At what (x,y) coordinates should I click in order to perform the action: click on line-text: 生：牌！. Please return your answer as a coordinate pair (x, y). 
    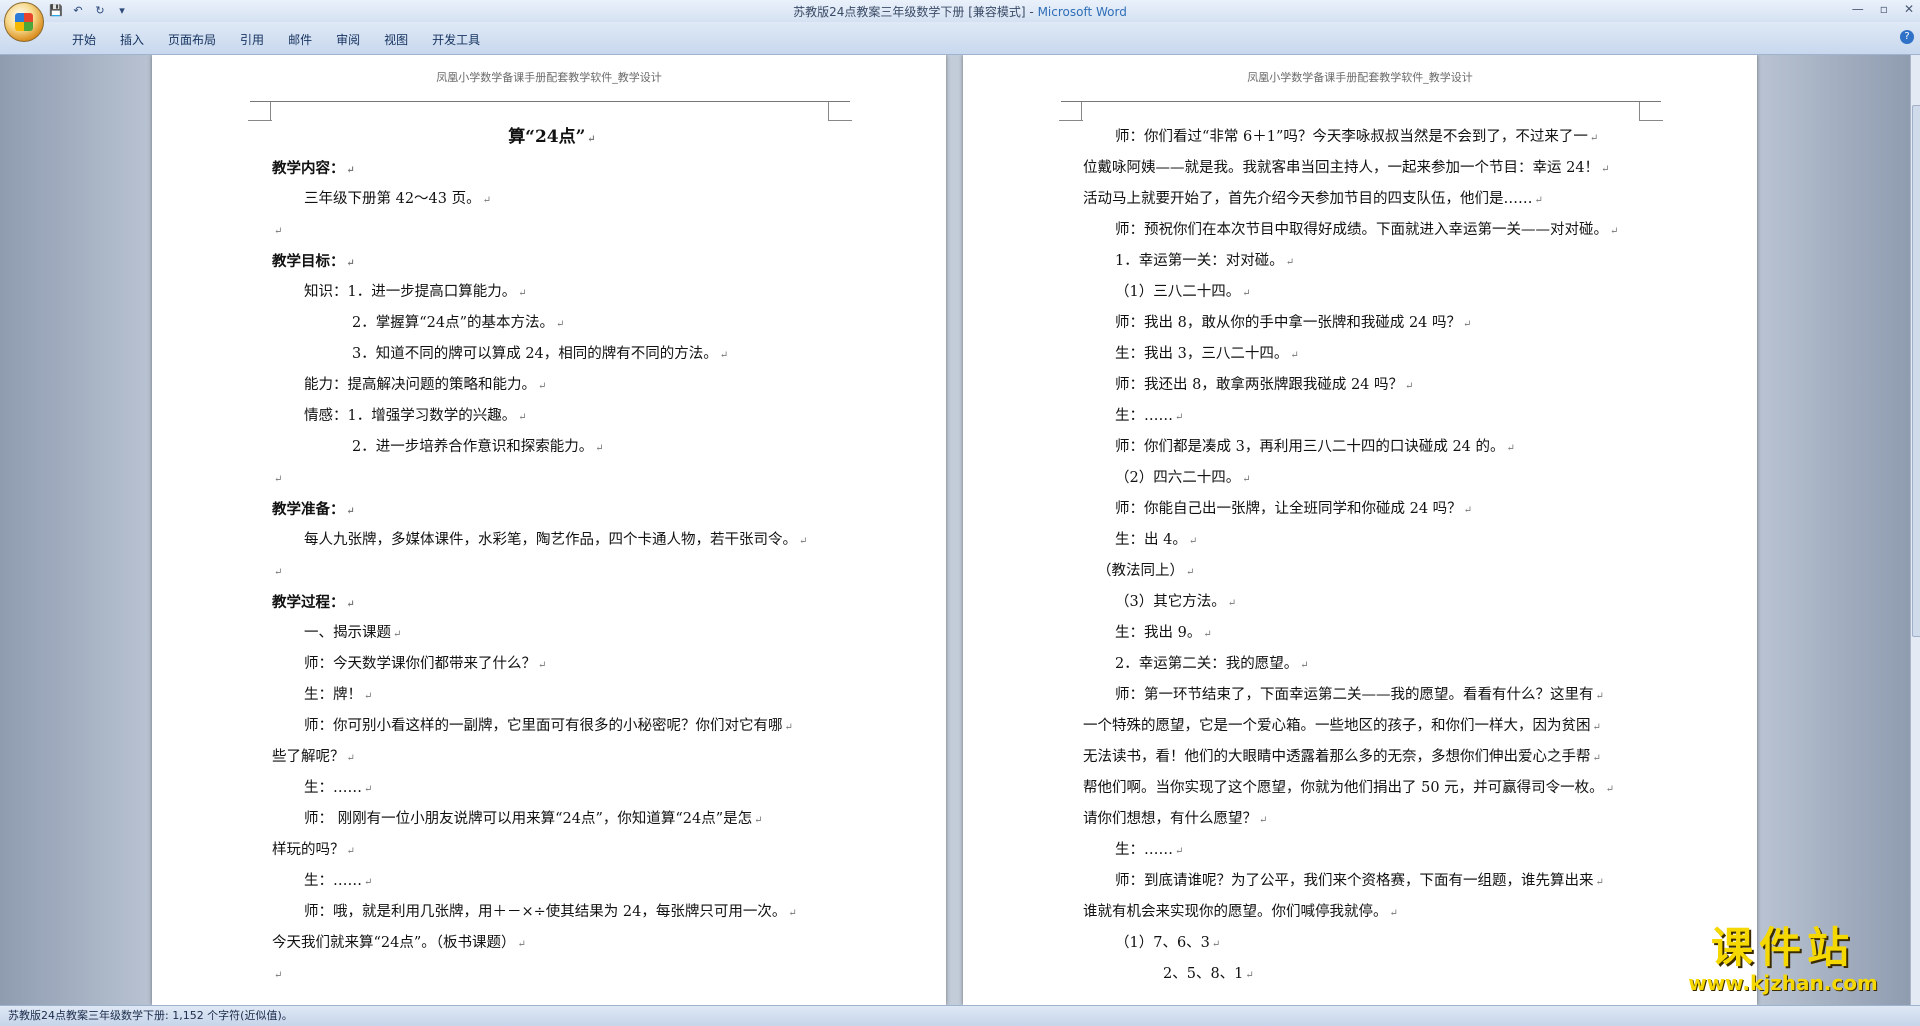
    Looking at the image, I should click on (333, 695).